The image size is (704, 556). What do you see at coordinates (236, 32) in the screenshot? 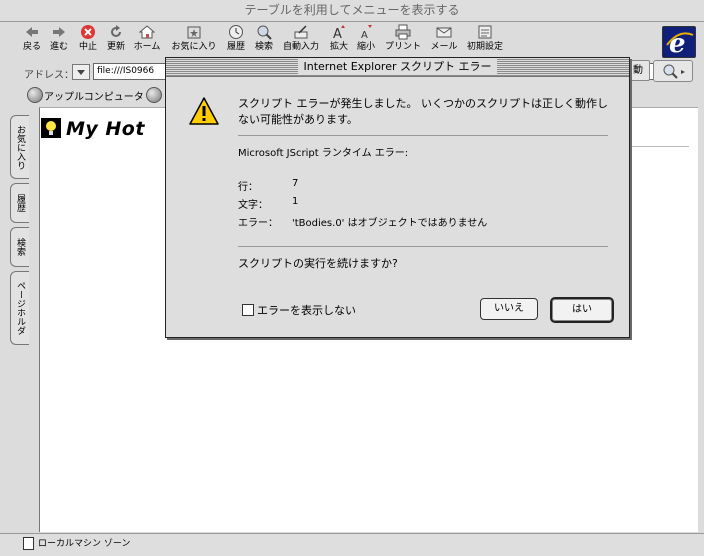
I see `history-icon` at bounding box center [236, 32].